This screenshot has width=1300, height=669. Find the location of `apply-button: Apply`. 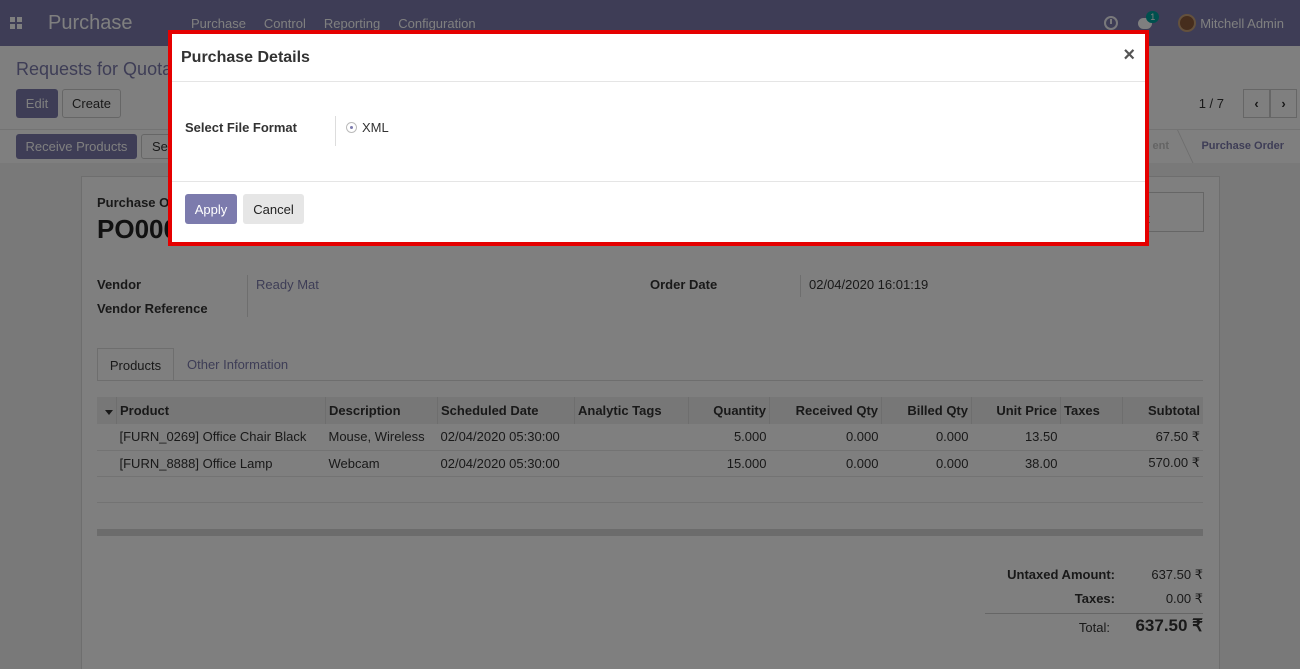

apply-button: Apply is located at coordinates (211, 209).